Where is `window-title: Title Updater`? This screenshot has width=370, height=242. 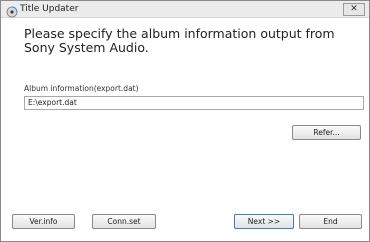
window-title: Title Updater is located at coordinates (49, 9).